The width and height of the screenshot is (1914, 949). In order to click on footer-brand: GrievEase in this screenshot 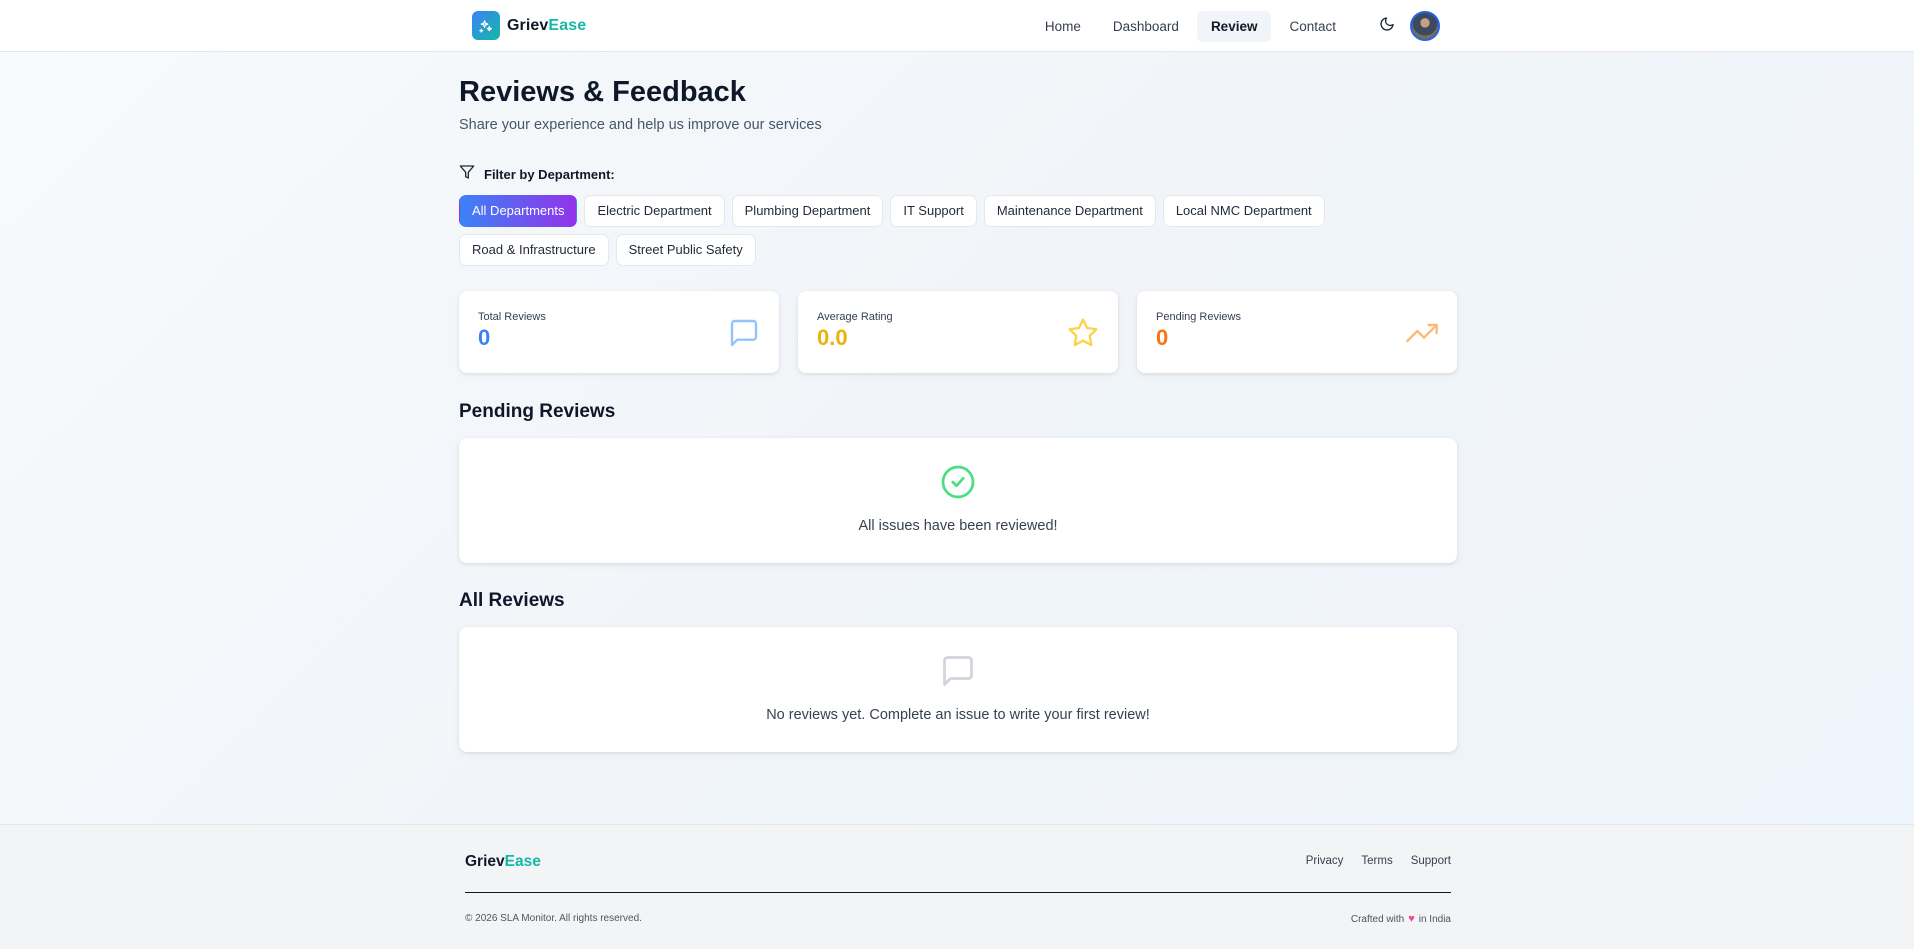, I will do `click(503, 862)`.